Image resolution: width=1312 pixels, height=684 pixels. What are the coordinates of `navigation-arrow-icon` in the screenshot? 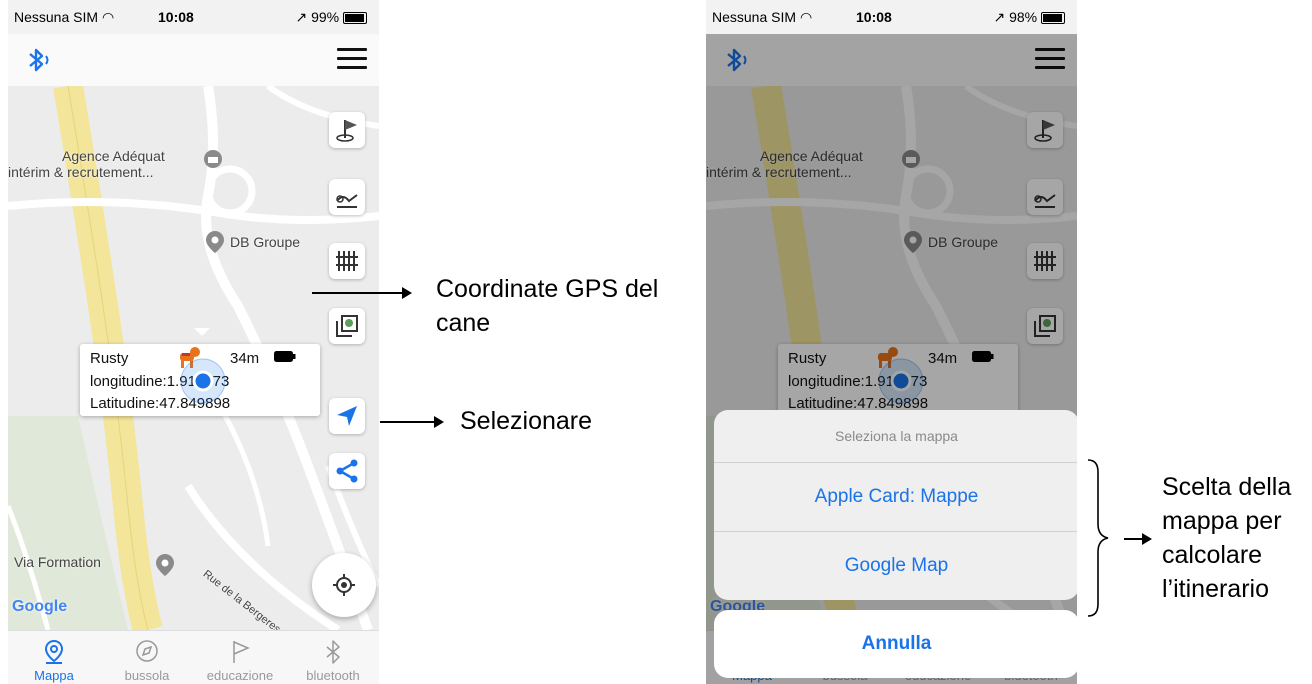 It's located at (347, 416).